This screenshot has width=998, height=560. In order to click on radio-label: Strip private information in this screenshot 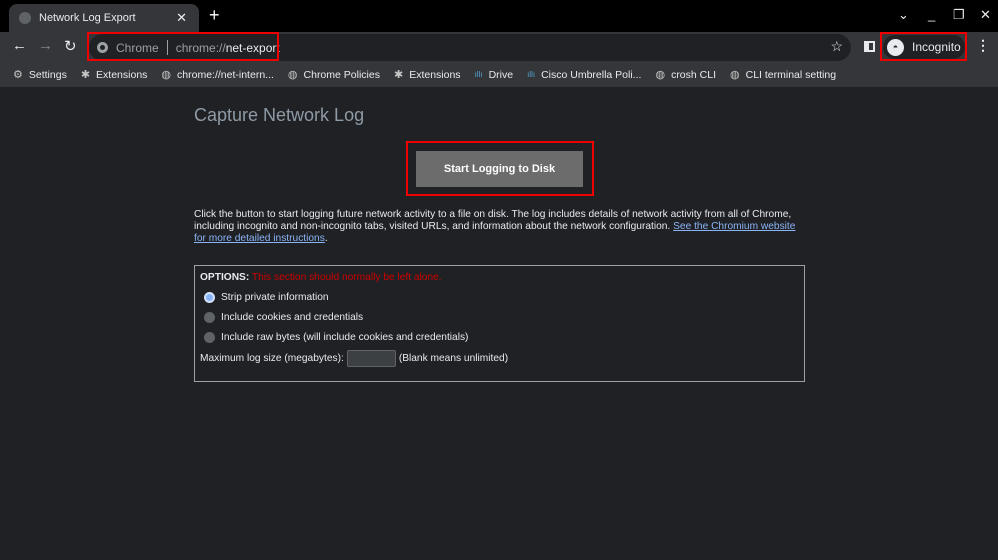, I will do `click(275, 297)`.